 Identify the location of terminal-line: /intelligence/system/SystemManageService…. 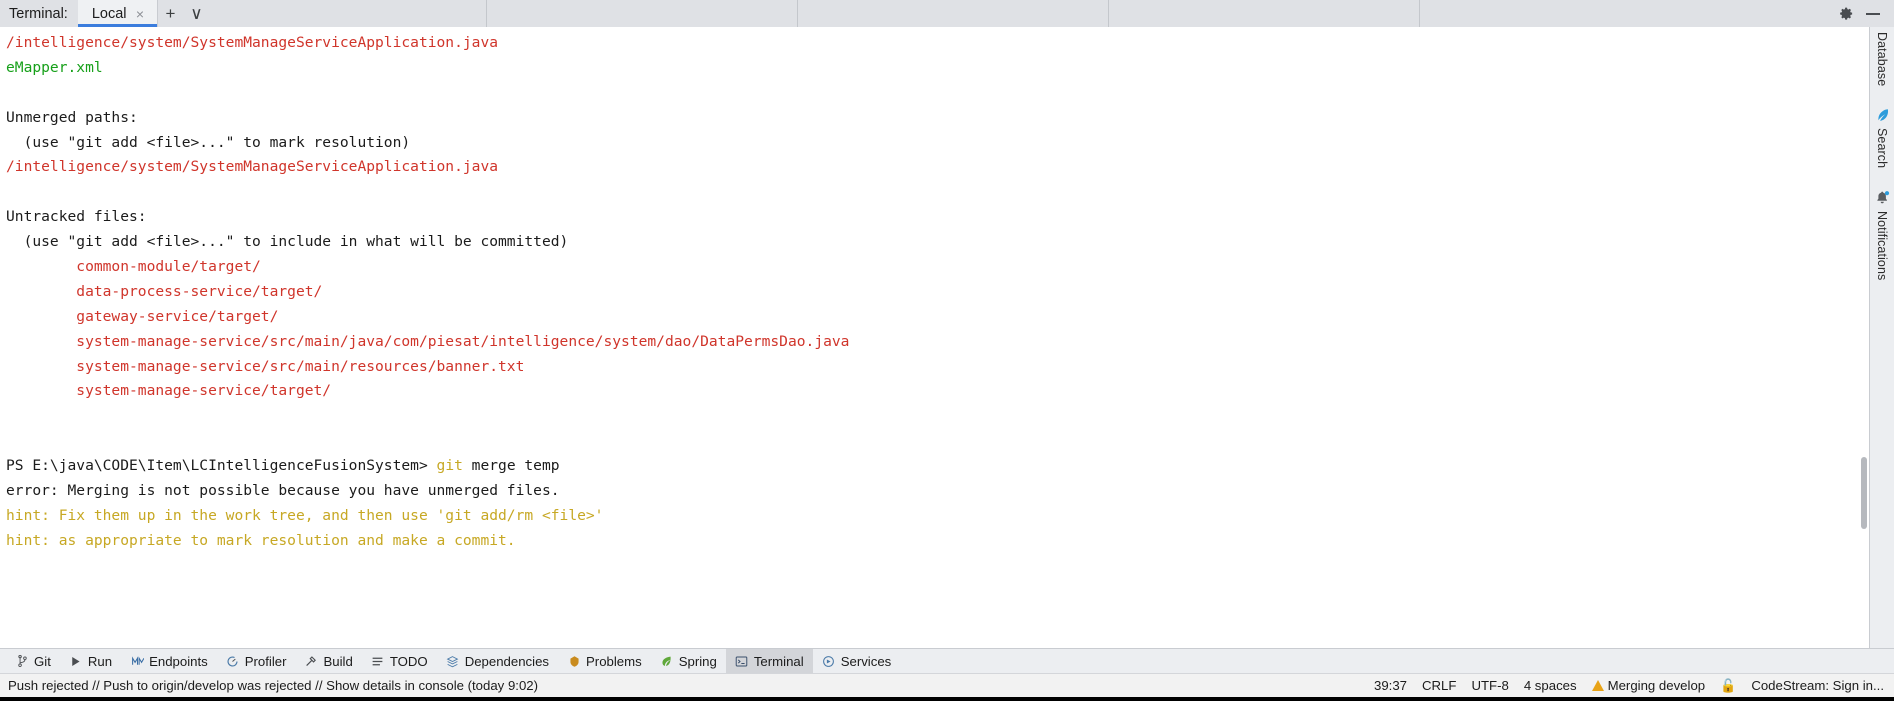
(937, 43).